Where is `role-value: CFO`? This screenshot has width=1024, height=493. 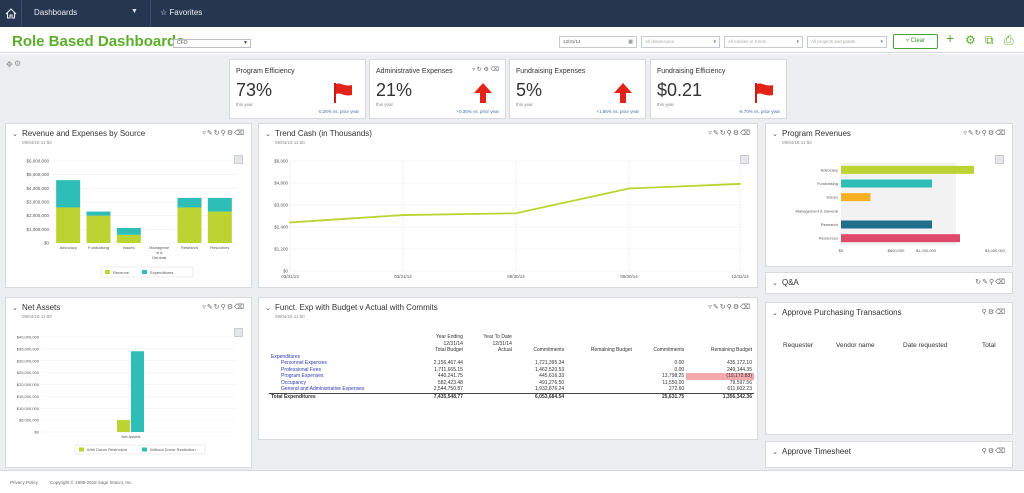 role-value: CFO is located at coordinates (182, 43).